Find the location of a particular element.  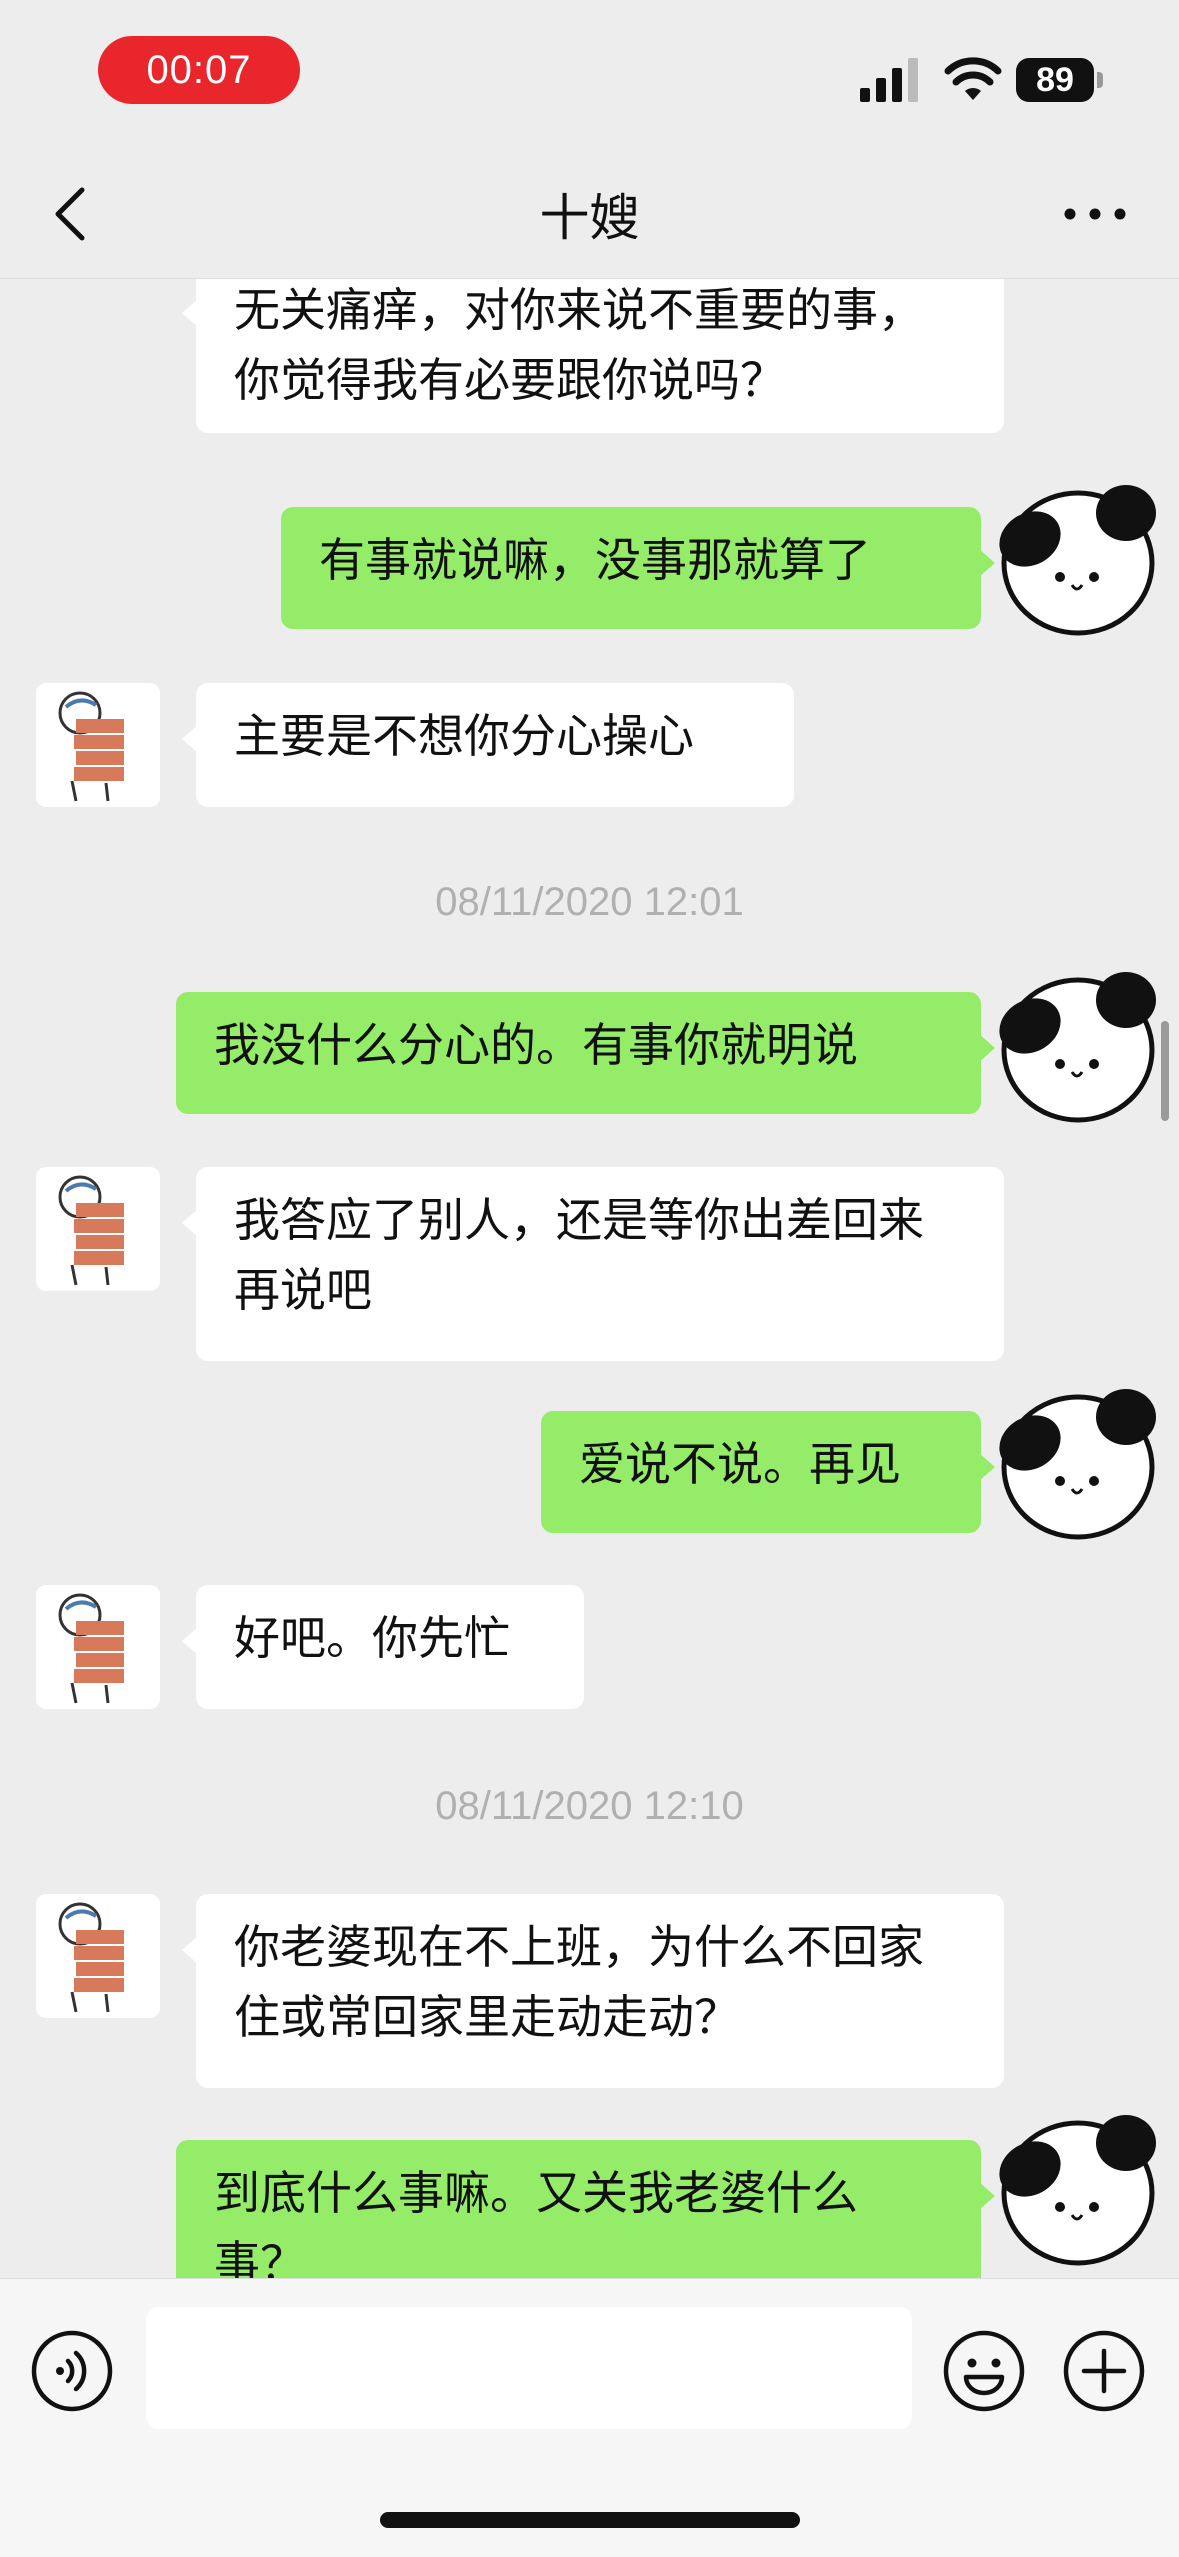

home-indicator is located at coordinates (590, 2520).